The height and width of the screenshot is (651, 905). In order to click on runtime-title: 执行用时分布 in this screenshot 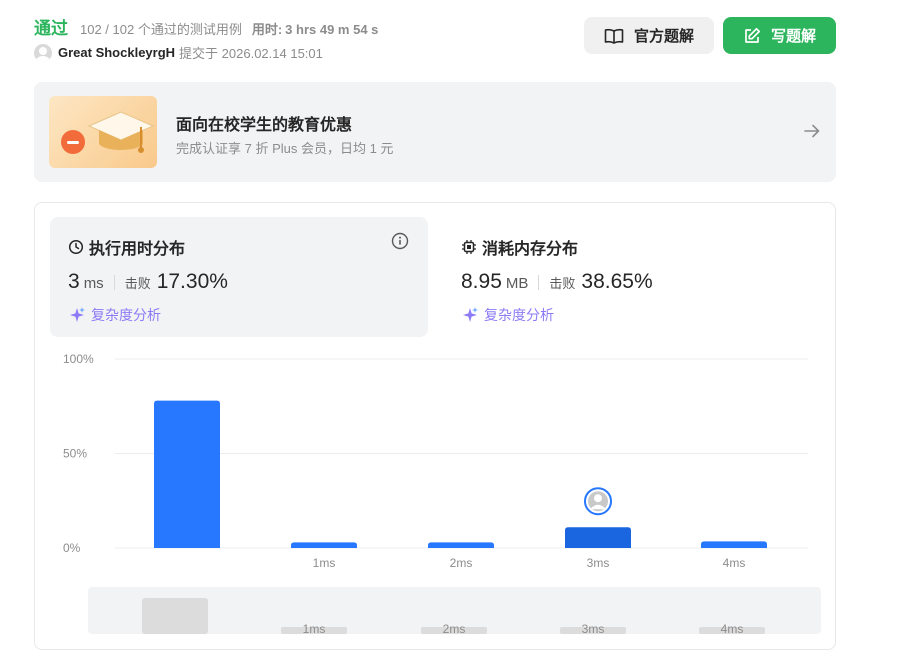, I will do `click(126, 247)`.